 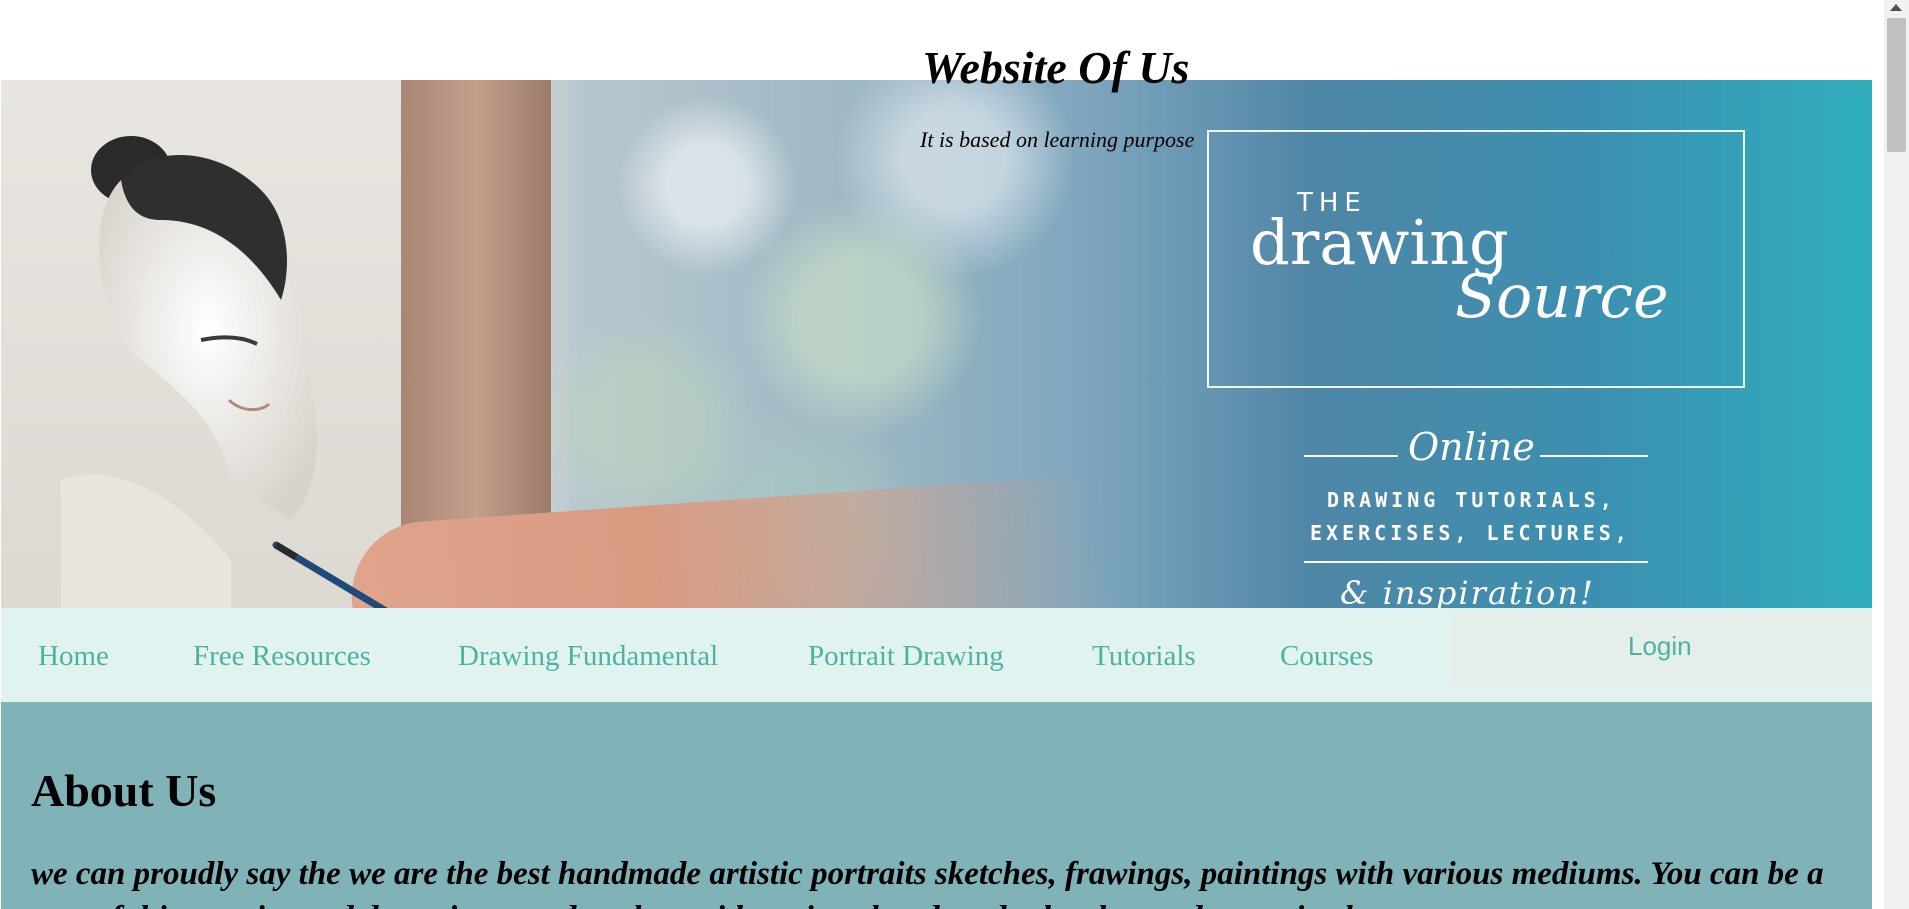 I want to click on about-heading: About Us, so click(x=124, y=790).